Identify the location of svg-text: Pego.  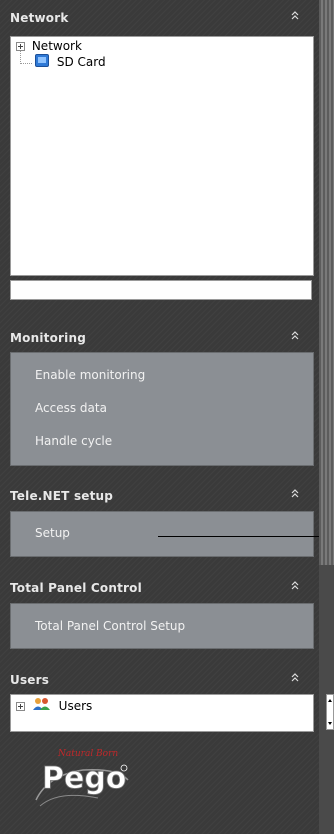
(84, 778).